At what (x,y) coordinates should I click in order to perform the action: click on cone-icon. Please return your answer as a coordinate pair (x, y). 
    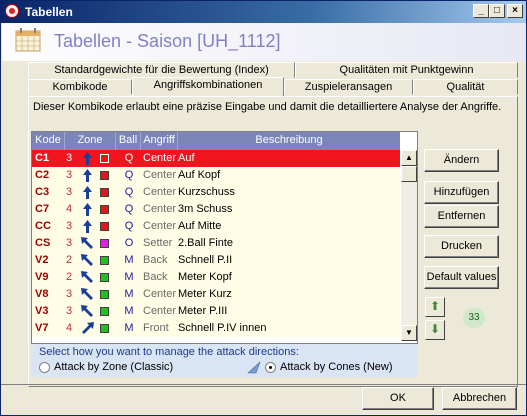
    Looking at the image, I should click on (254, 367).